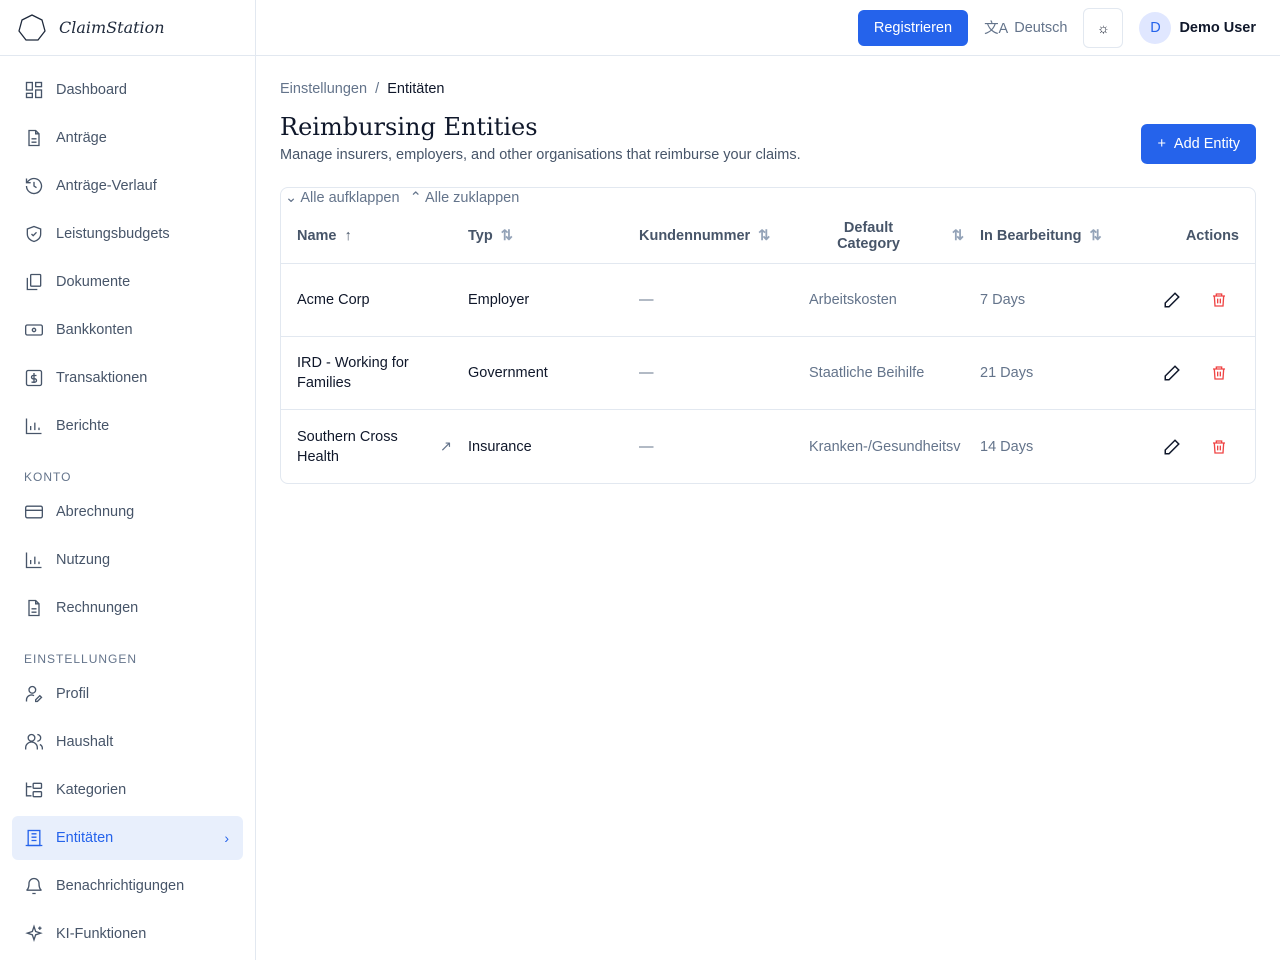 This screenshot has width=1280, height=972. I want to click on sidebar-item-berichte: Berichte, so click(127, 426).